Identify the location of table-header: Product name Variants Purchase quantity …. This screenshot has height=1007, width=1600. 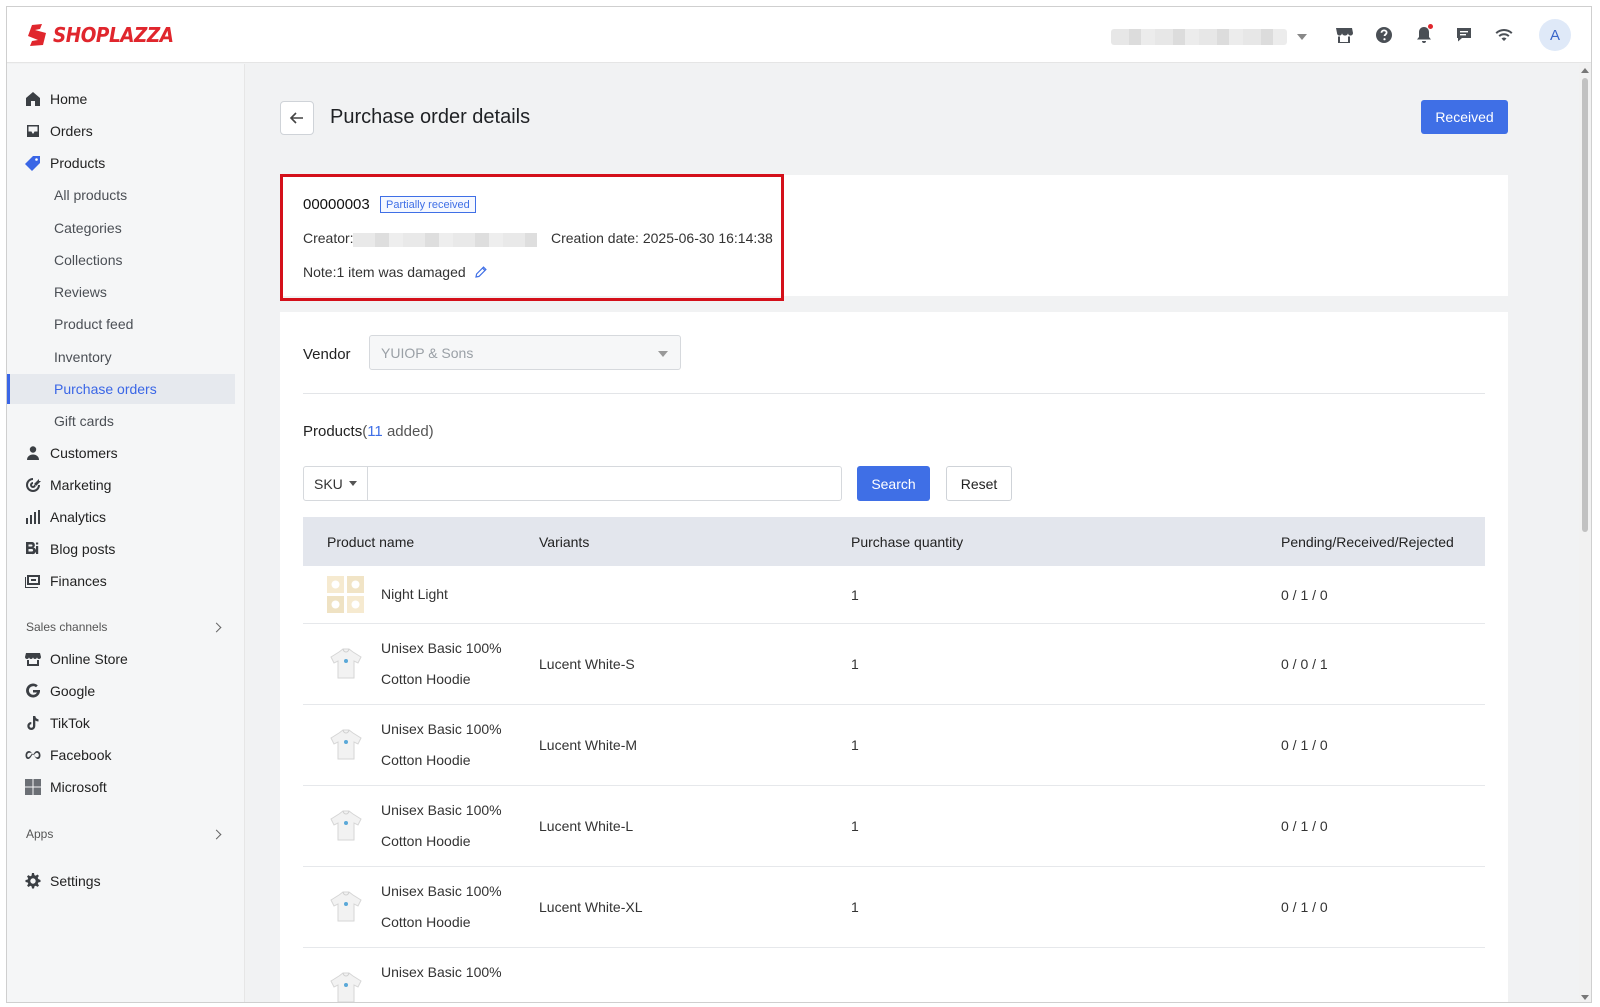
(894, 541).